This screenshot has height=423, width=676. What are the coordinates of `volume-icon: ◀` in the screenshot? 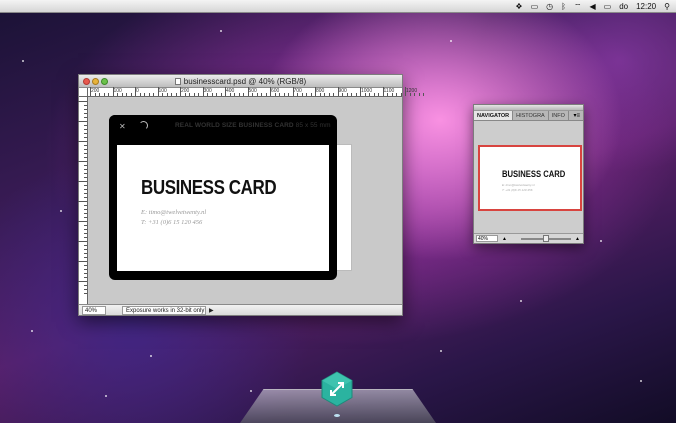 It's located at (592, 6).